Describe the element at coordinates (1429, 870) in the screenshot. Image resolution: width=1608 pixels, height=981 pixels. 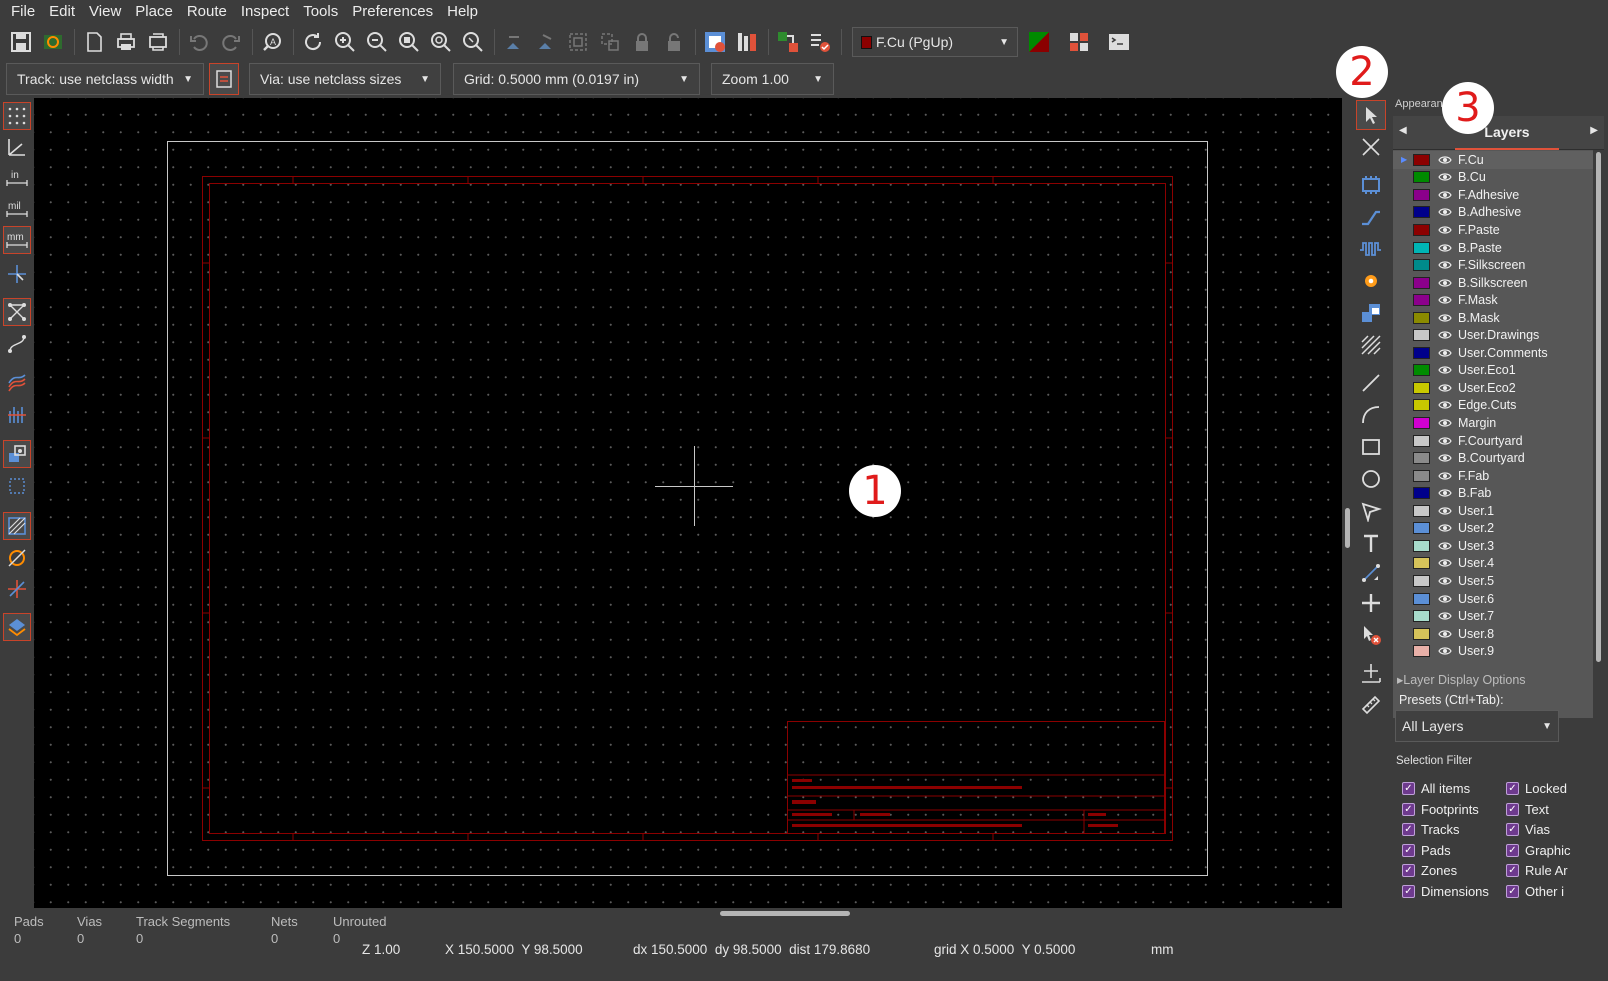
I see `filter-checkbox: ✓ Zones` at that location.